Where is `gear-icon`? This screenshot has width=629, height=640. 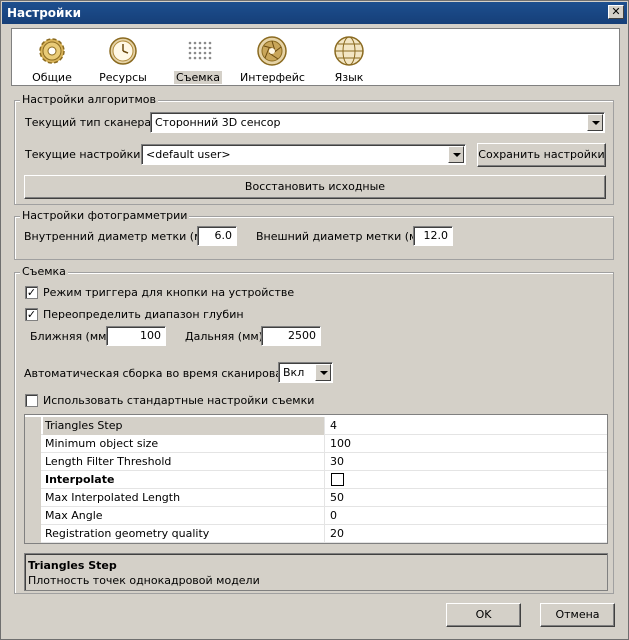
gear-icon is located at coordinates (52, 51).